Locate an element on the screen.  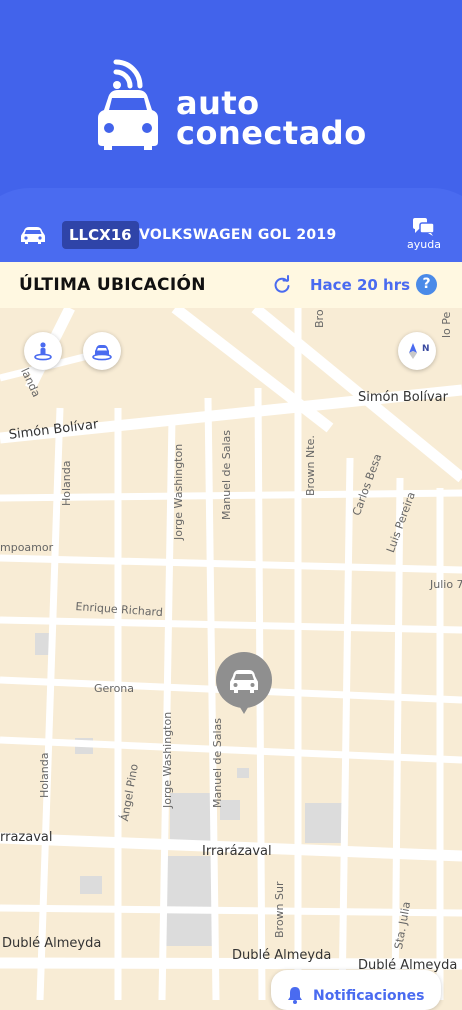
street-label: Irrarázaval is located at coordinates (237, 851).